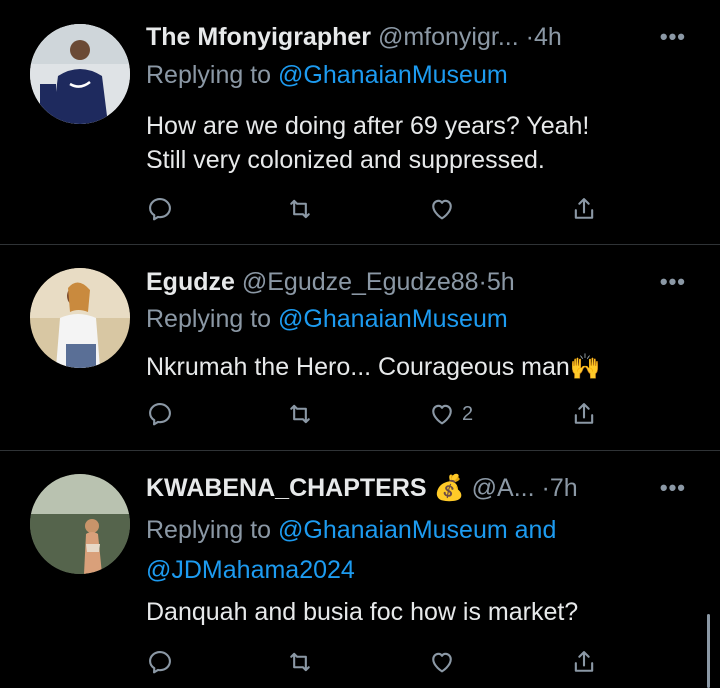 This screenshot has width=720, height=688. What do you see at coordinates (501, 282) in the screenshot?
I see `timestamp: 5h` at bounding box center [501, 282].